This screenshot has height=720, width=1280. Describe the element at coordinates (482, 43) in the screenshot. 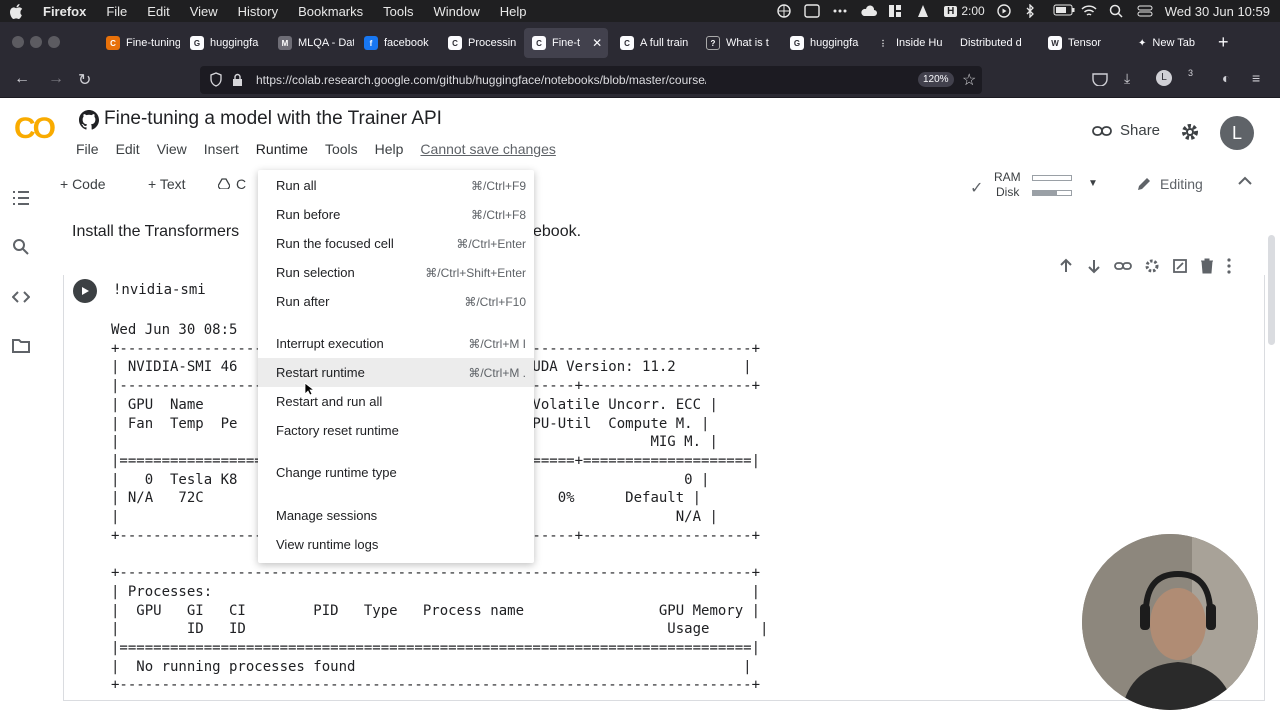

I see `browser-tab: C Processin` at that location.